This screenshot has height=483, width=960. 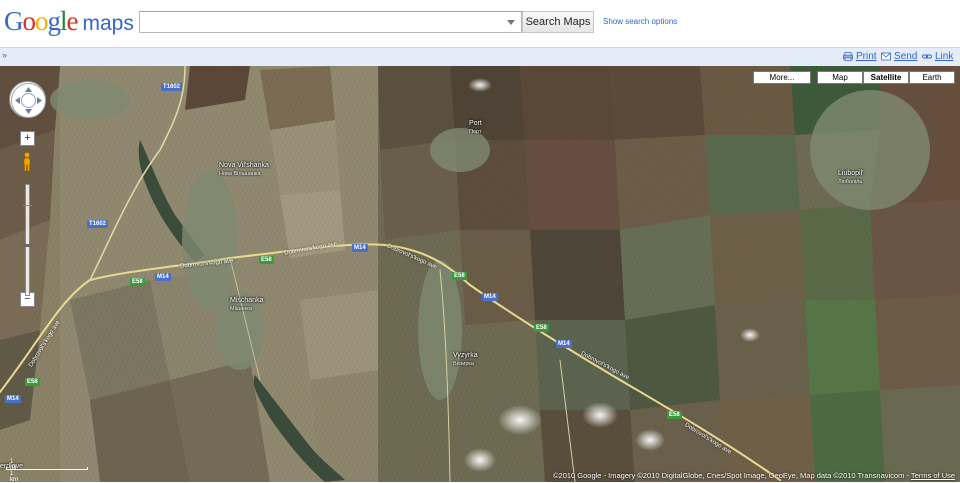 I want to click on scale-bar, so click(x=47, y=468).